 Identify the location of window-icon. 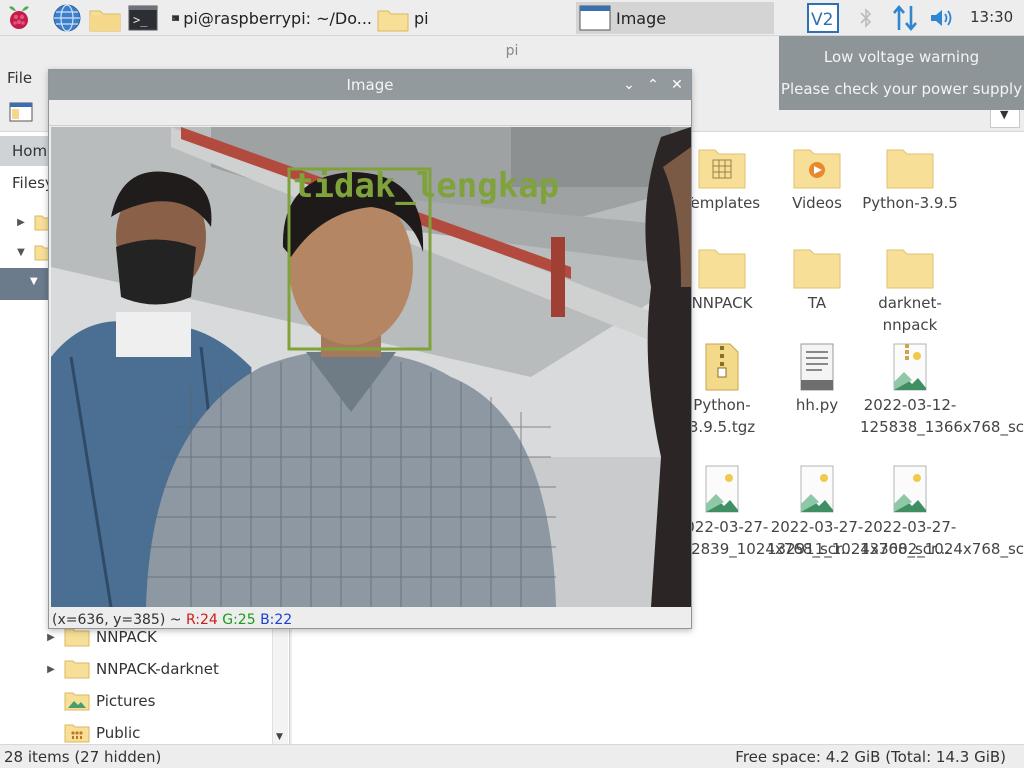
(595, 18).